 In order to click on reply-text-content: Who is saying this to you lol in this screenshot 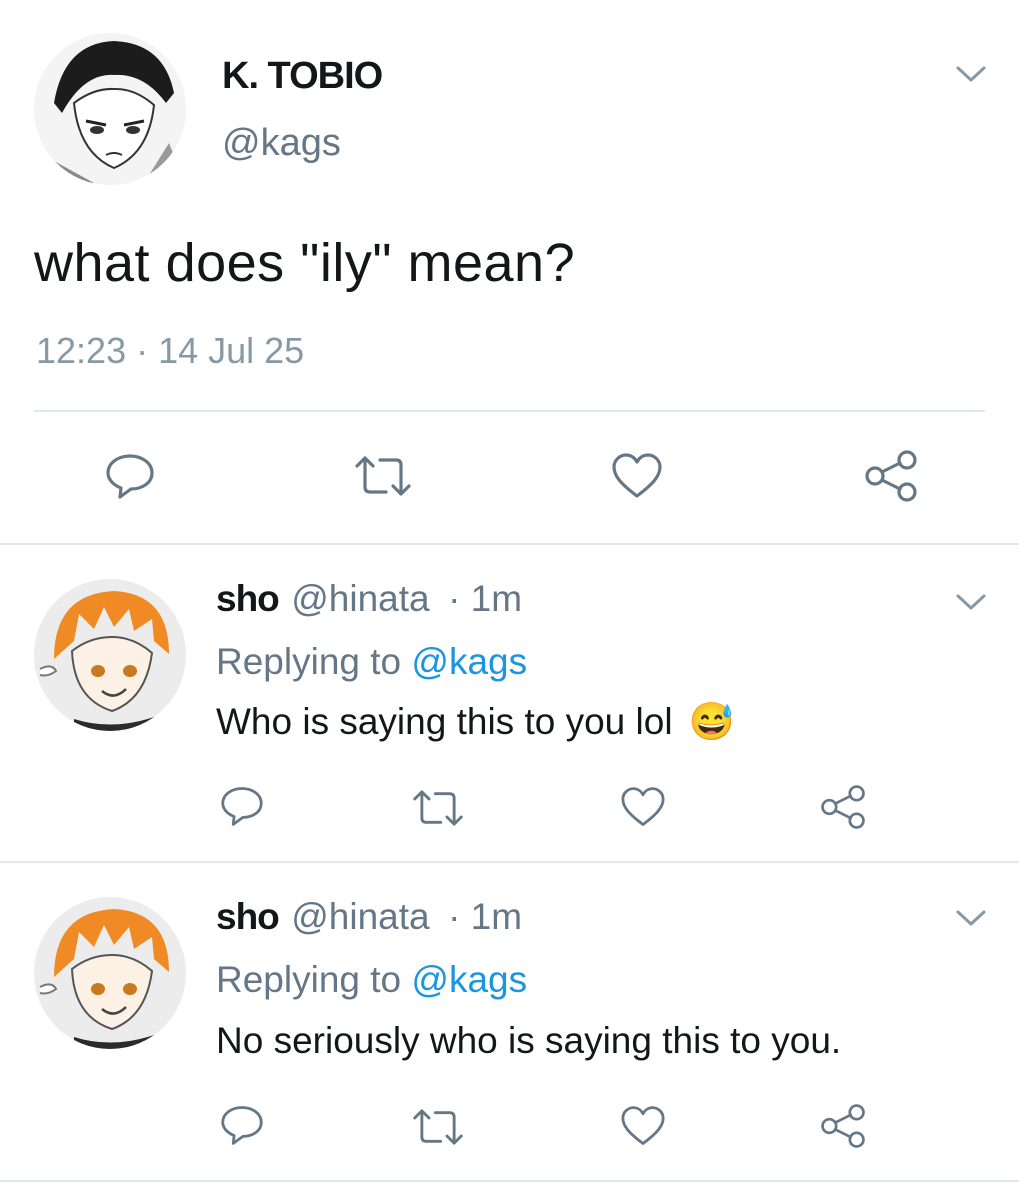, I will do `click(444, 721)`.